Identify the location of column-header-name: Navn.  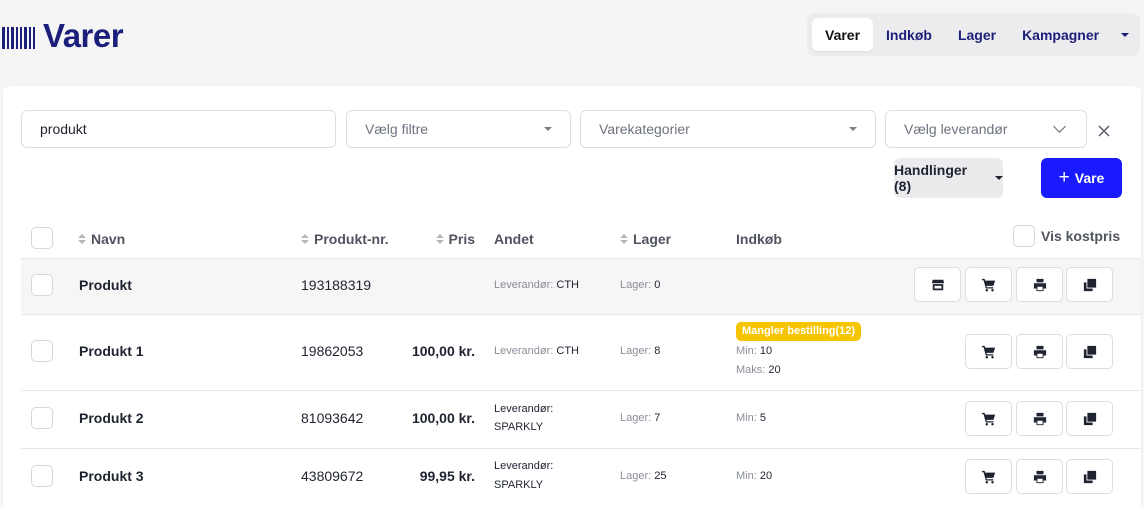
(101, 239).